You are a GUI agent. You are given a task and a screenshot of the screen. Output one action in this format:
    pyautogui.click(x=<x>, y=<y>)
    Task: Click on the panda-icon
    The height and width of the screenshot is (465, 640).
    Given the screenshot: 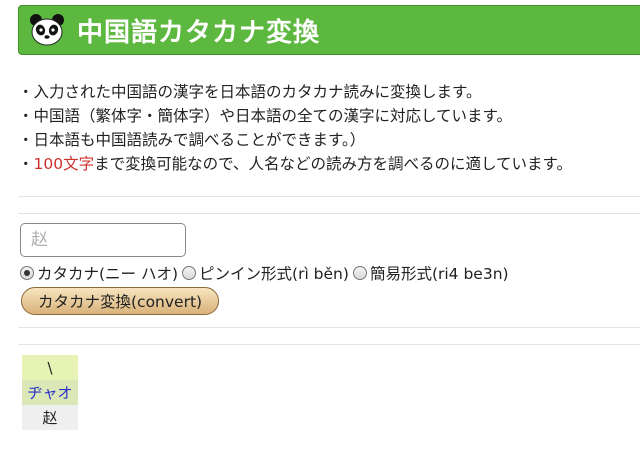 What is the action you would take?
    pyautogui.click(x=47, y=30)
    